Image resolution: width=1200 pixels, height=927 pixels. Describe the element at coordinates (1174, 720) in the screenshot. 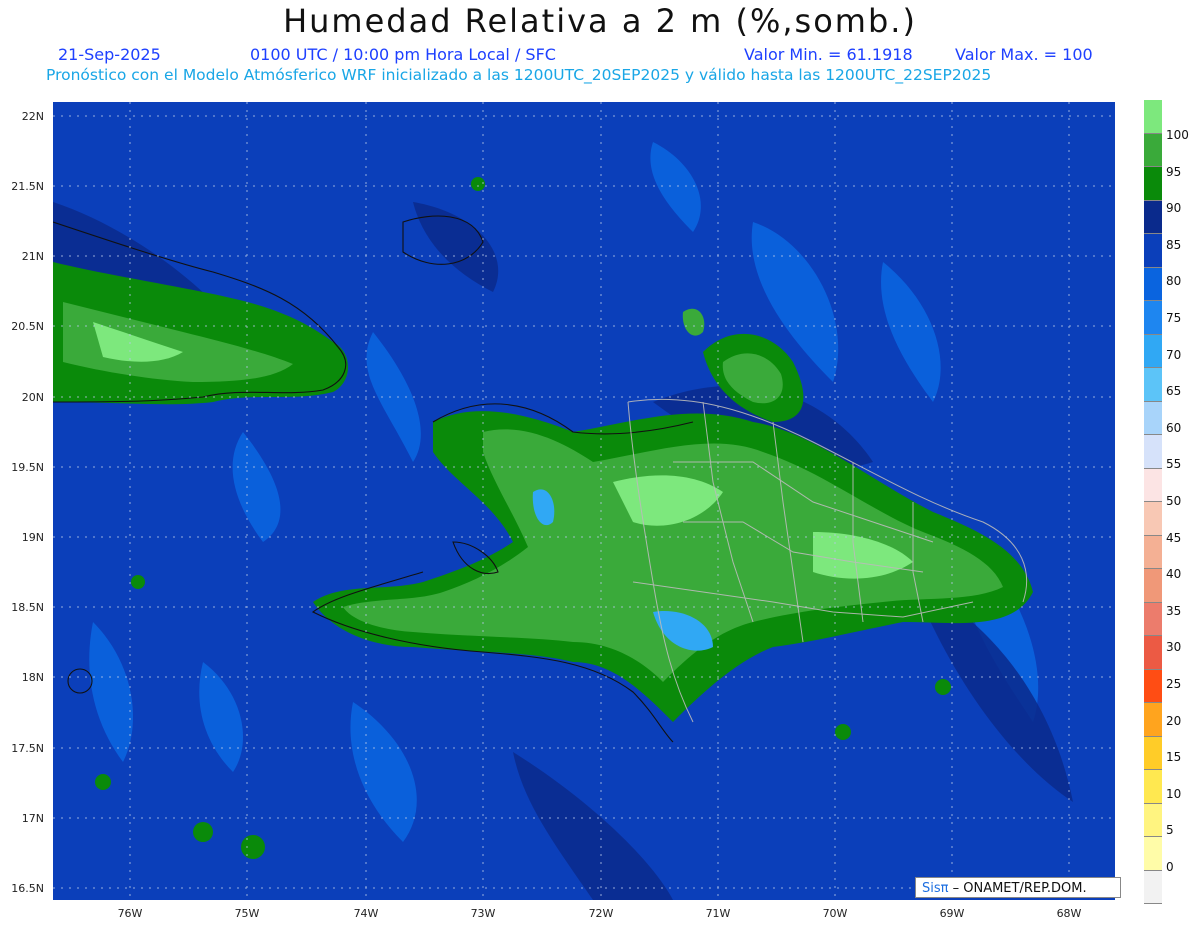

I see `colorbar-label: 20` at that location.